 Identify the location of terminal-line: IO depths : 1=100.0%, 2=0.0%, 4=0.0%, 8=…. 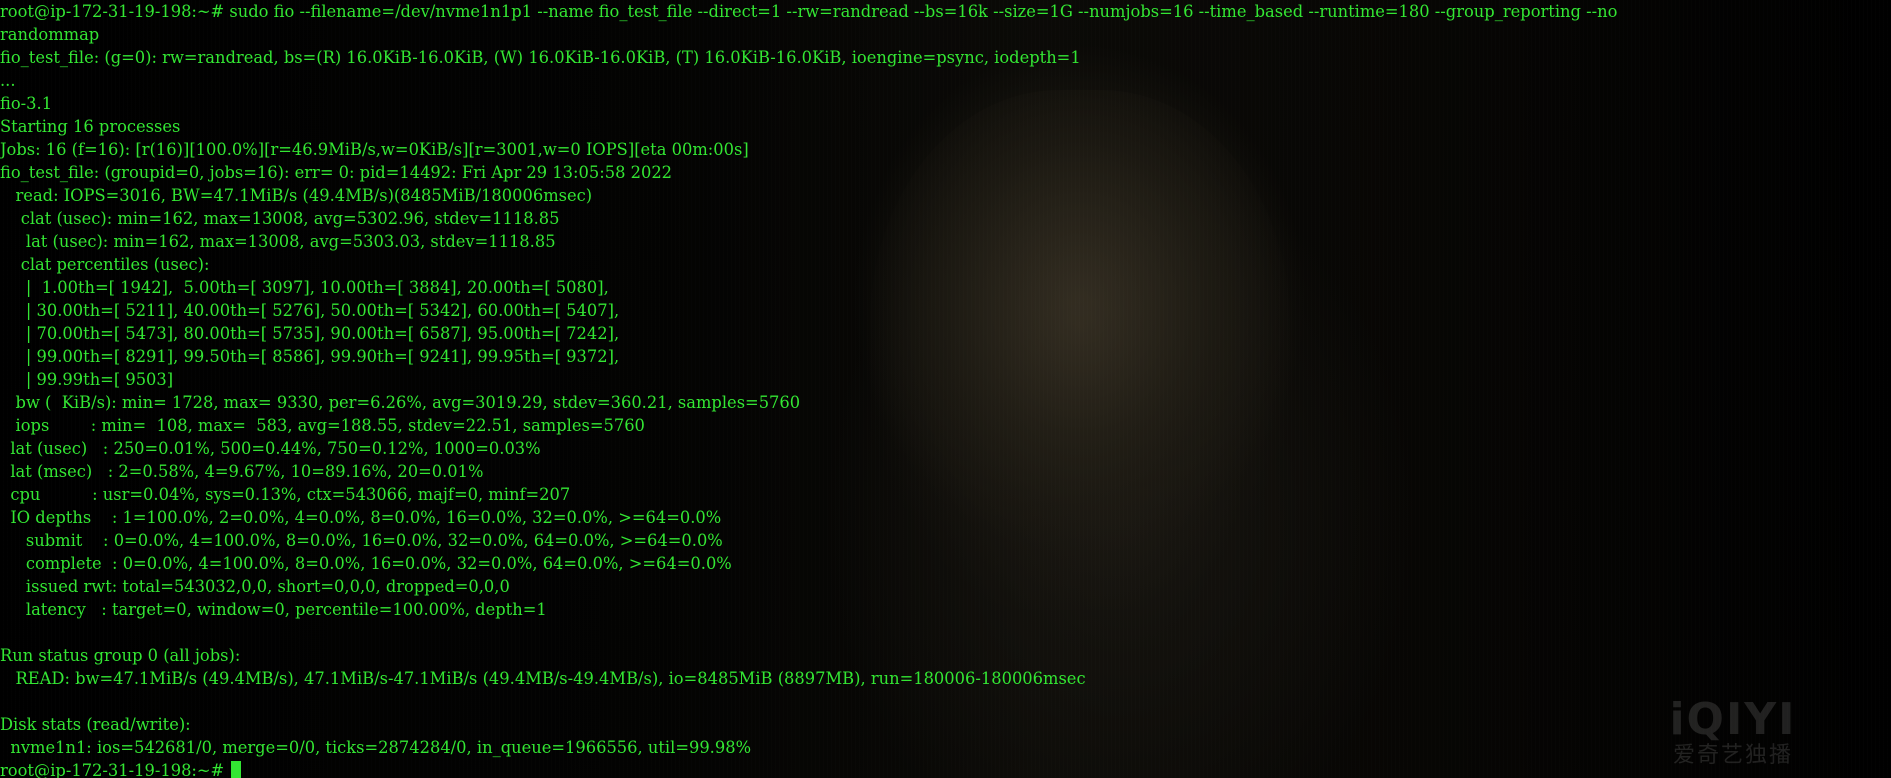
(361, 517).